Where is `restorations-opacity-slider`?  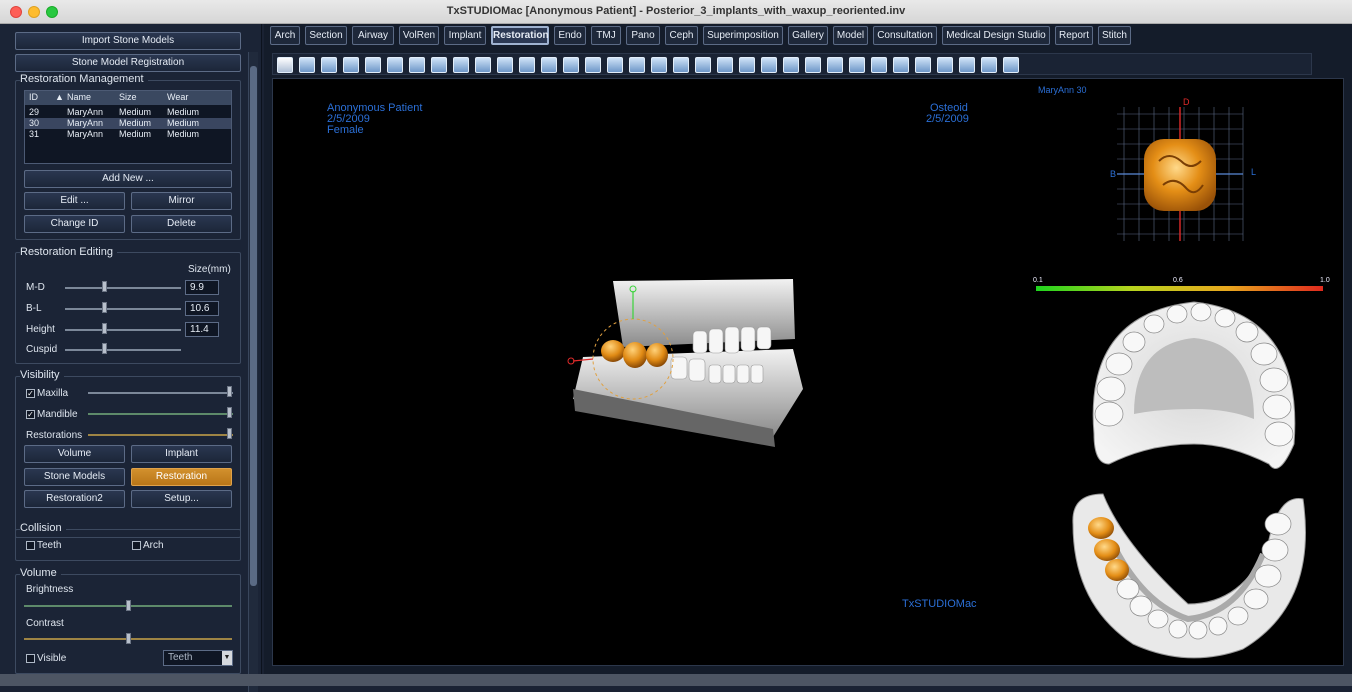
restorations-opacity-slider is located at coordinates (160, 435).